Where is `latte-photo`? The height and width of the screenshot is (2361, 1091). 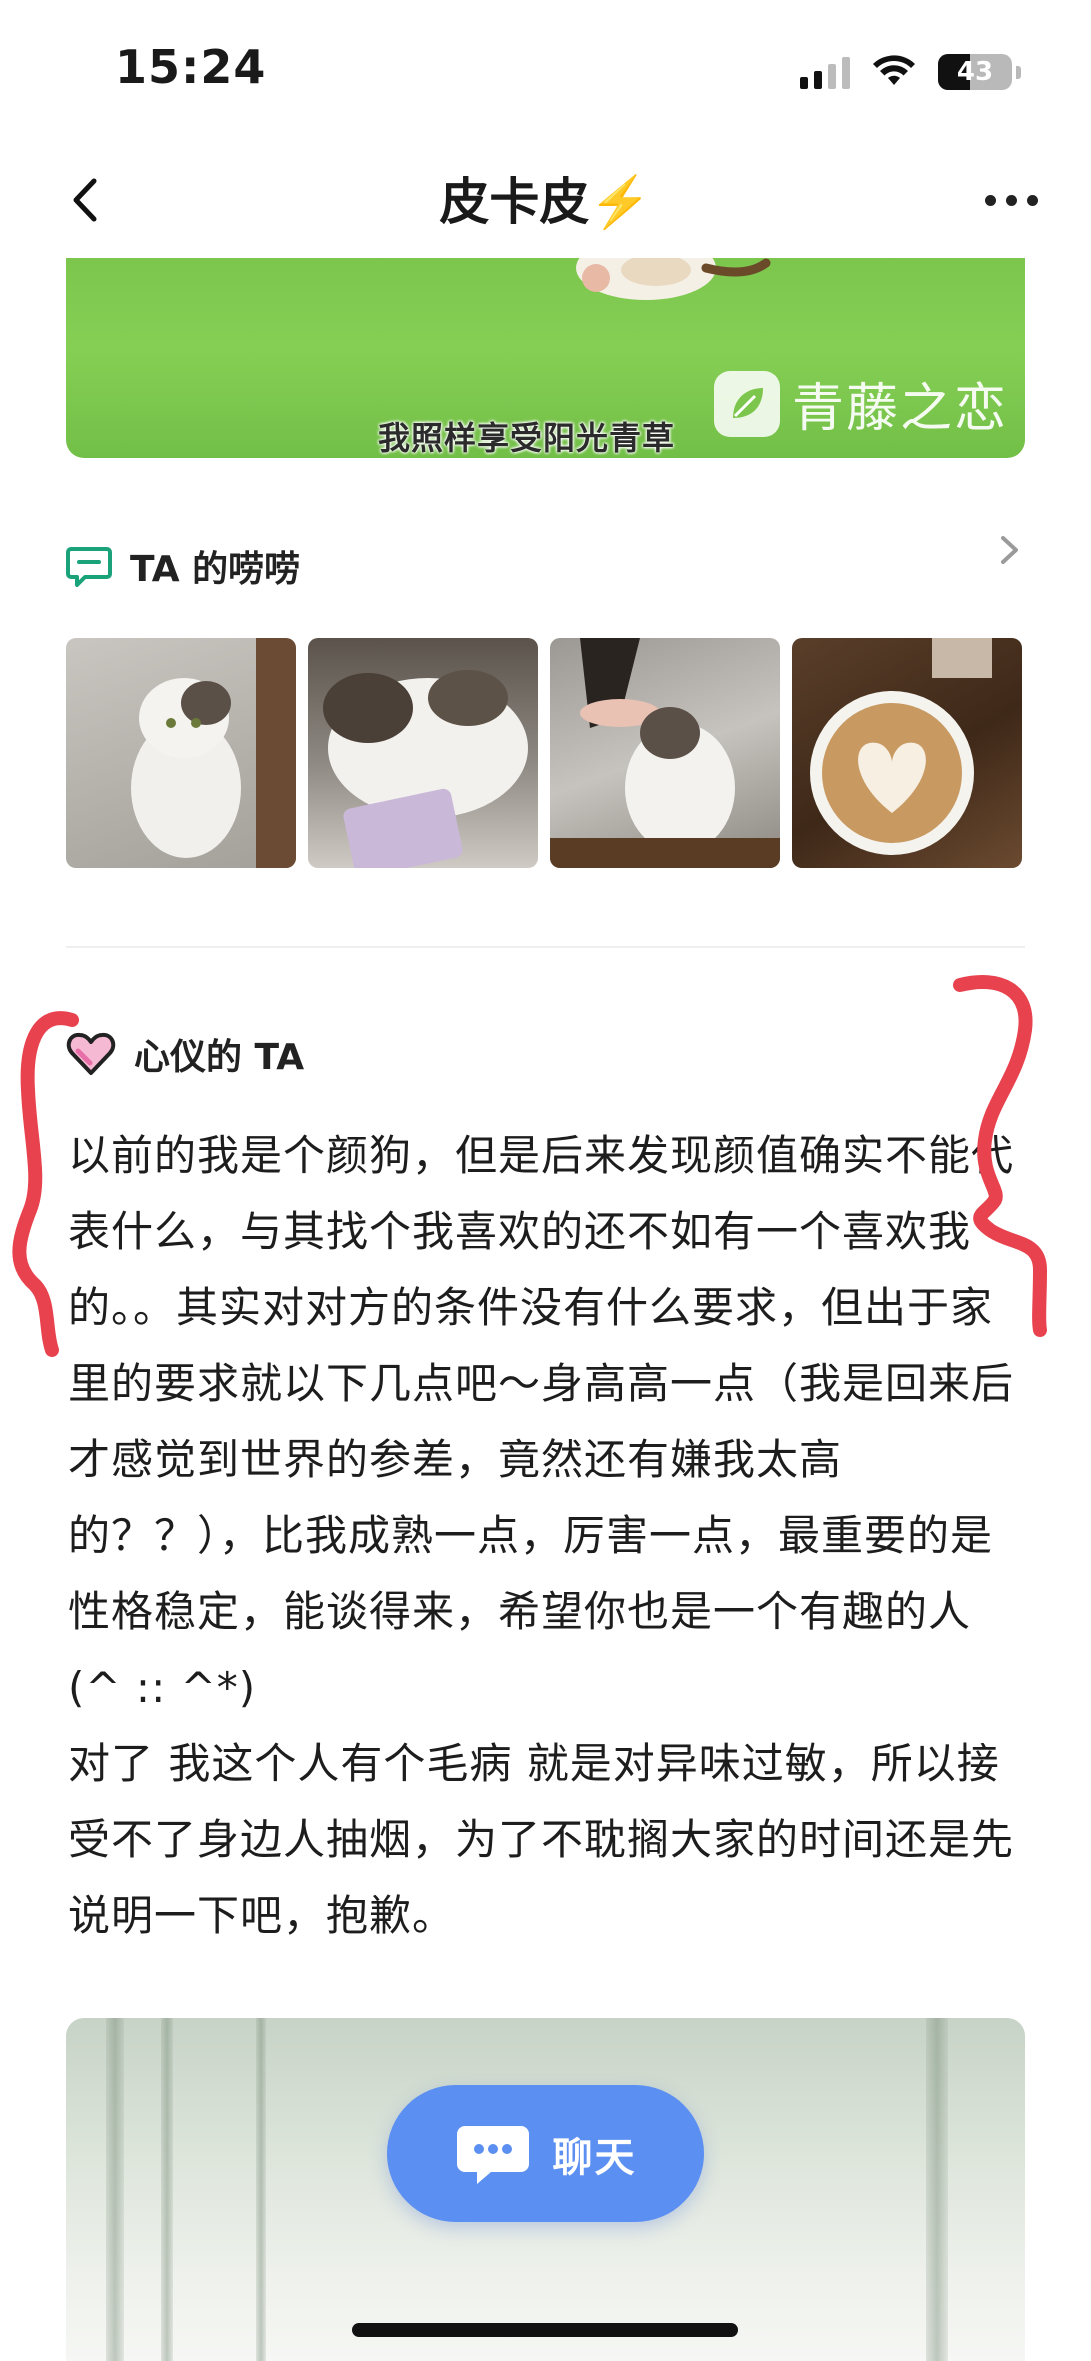 latte-photo is located at coordinates (907, 753).